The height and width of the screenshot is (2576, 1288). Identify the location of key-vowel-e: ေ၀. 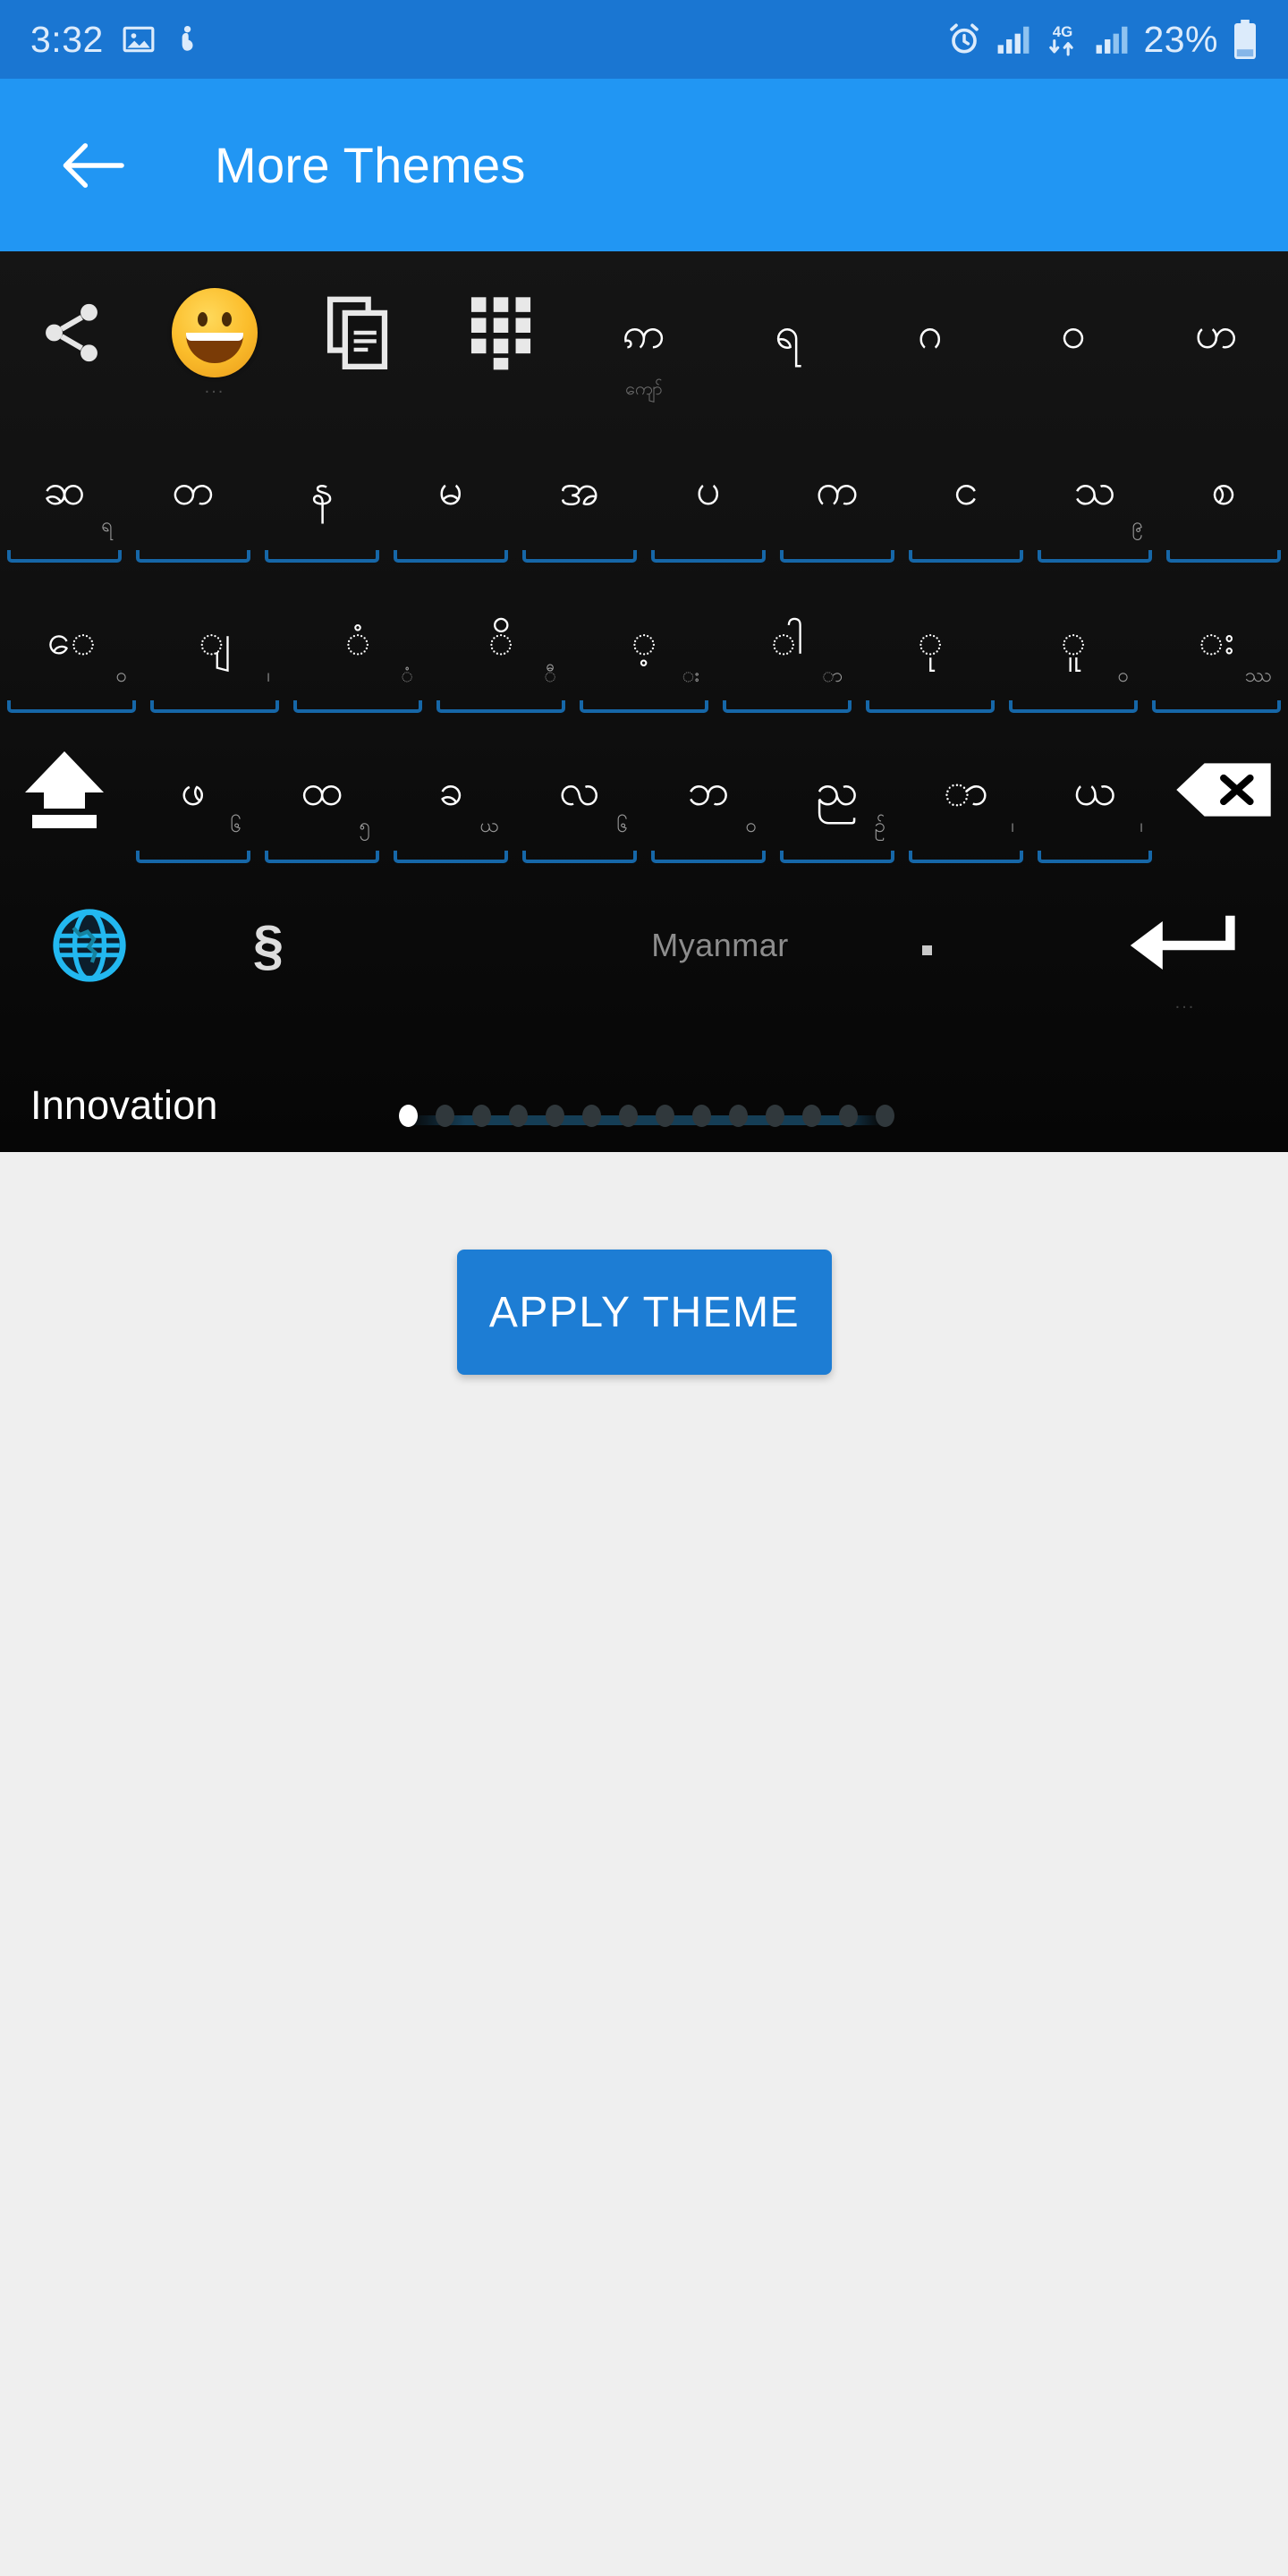
(71, 639).